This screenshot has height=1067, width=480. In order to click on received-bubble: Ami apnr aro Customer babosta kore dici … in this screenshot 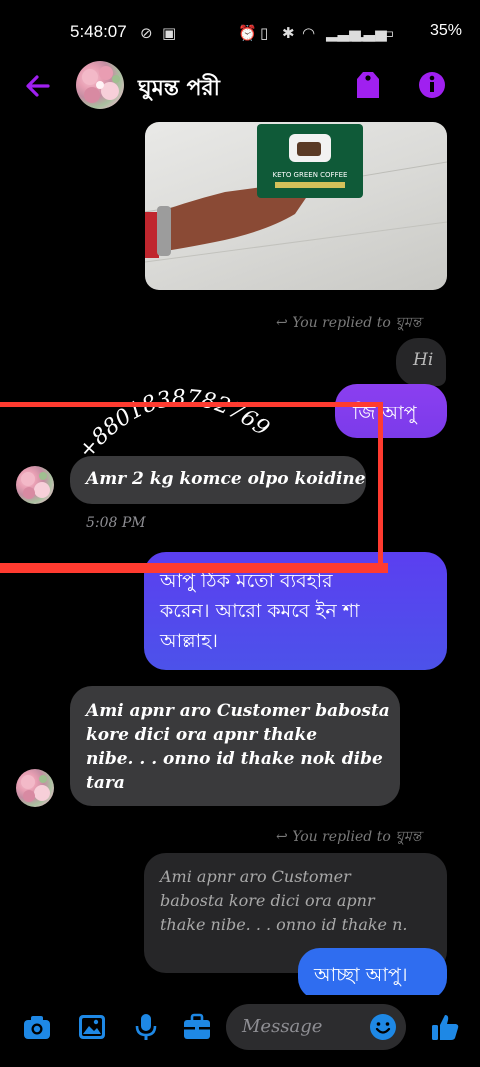, I will do `click(235, 746)`.